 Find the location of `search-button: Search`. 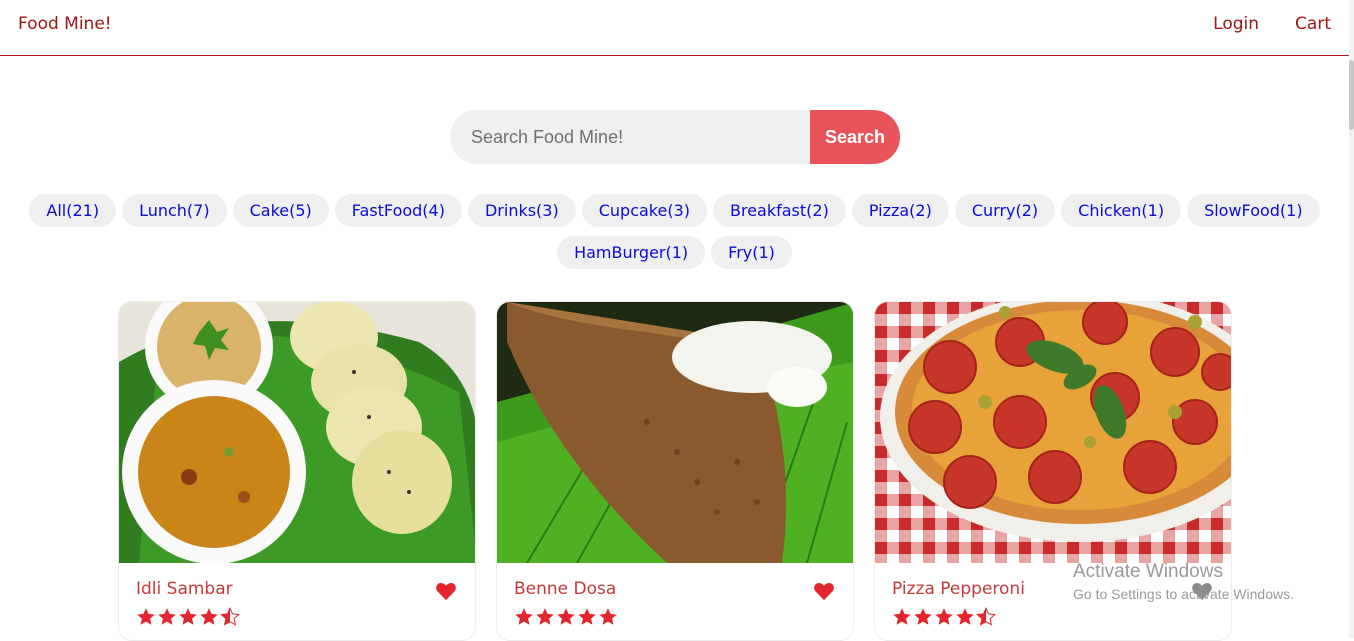

search-button: Search is located at coordinates (855, 137).